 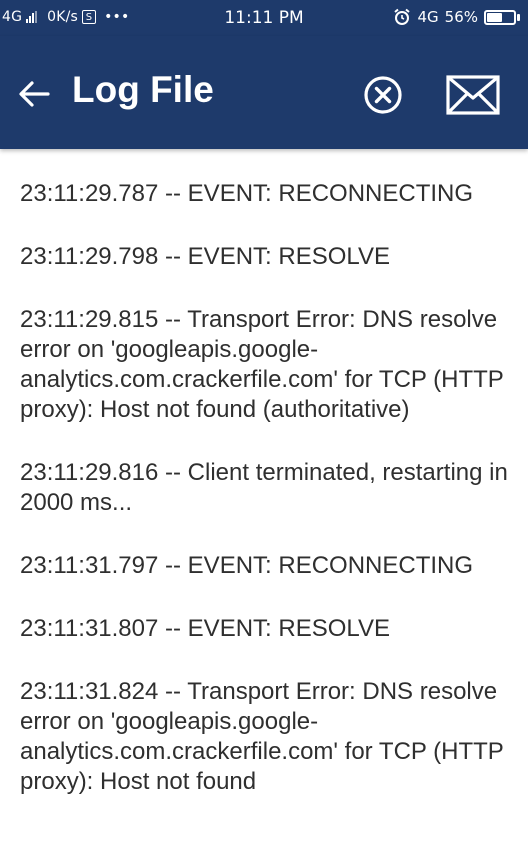 What do you see at coordinates (264, 92) in the screenshot?
I see `app-bar: Log File` at bounding box center [264, 92].